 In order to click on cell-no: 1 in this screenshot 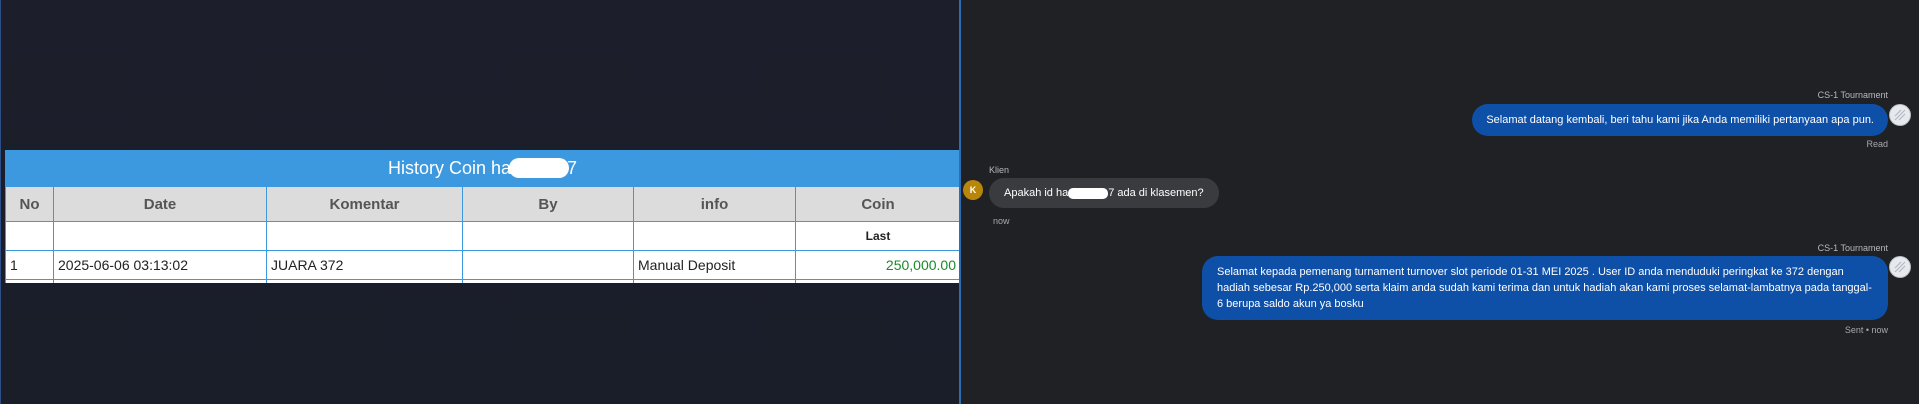, I will do `click(29, 265)`.